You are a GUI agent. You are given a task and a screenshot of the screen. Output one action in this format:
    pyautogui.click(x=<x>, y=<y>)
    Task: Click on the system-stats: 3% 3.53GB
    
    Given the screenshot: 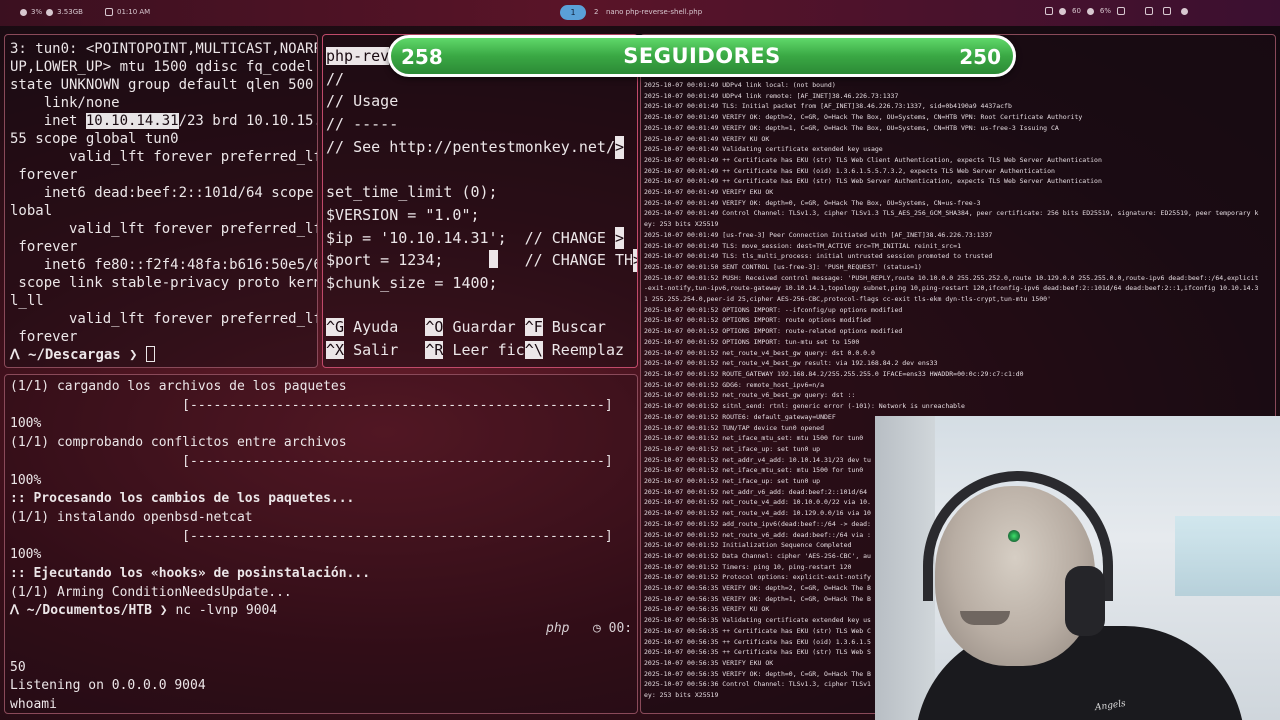 What is the action you would take?
    pyautogui.click(x=51, y=12)
    